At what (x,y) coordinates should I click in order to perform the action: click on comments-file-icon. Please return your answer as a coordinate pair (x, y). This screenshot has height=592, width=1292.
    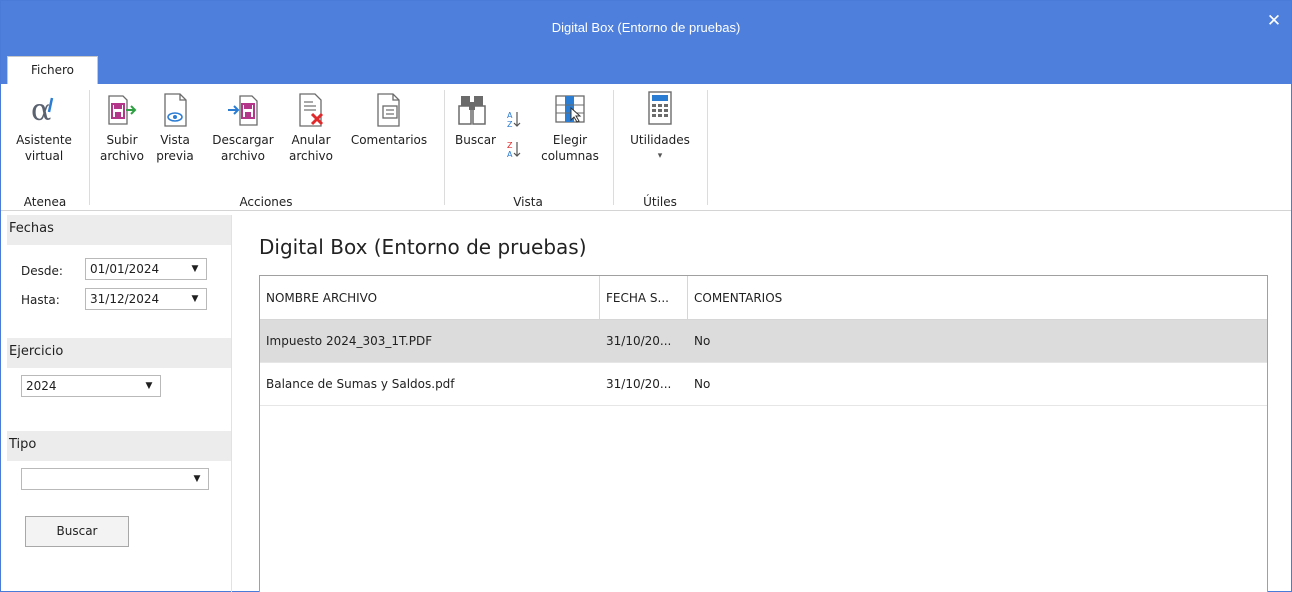
    Looking at the image, I should click on (388, 110).